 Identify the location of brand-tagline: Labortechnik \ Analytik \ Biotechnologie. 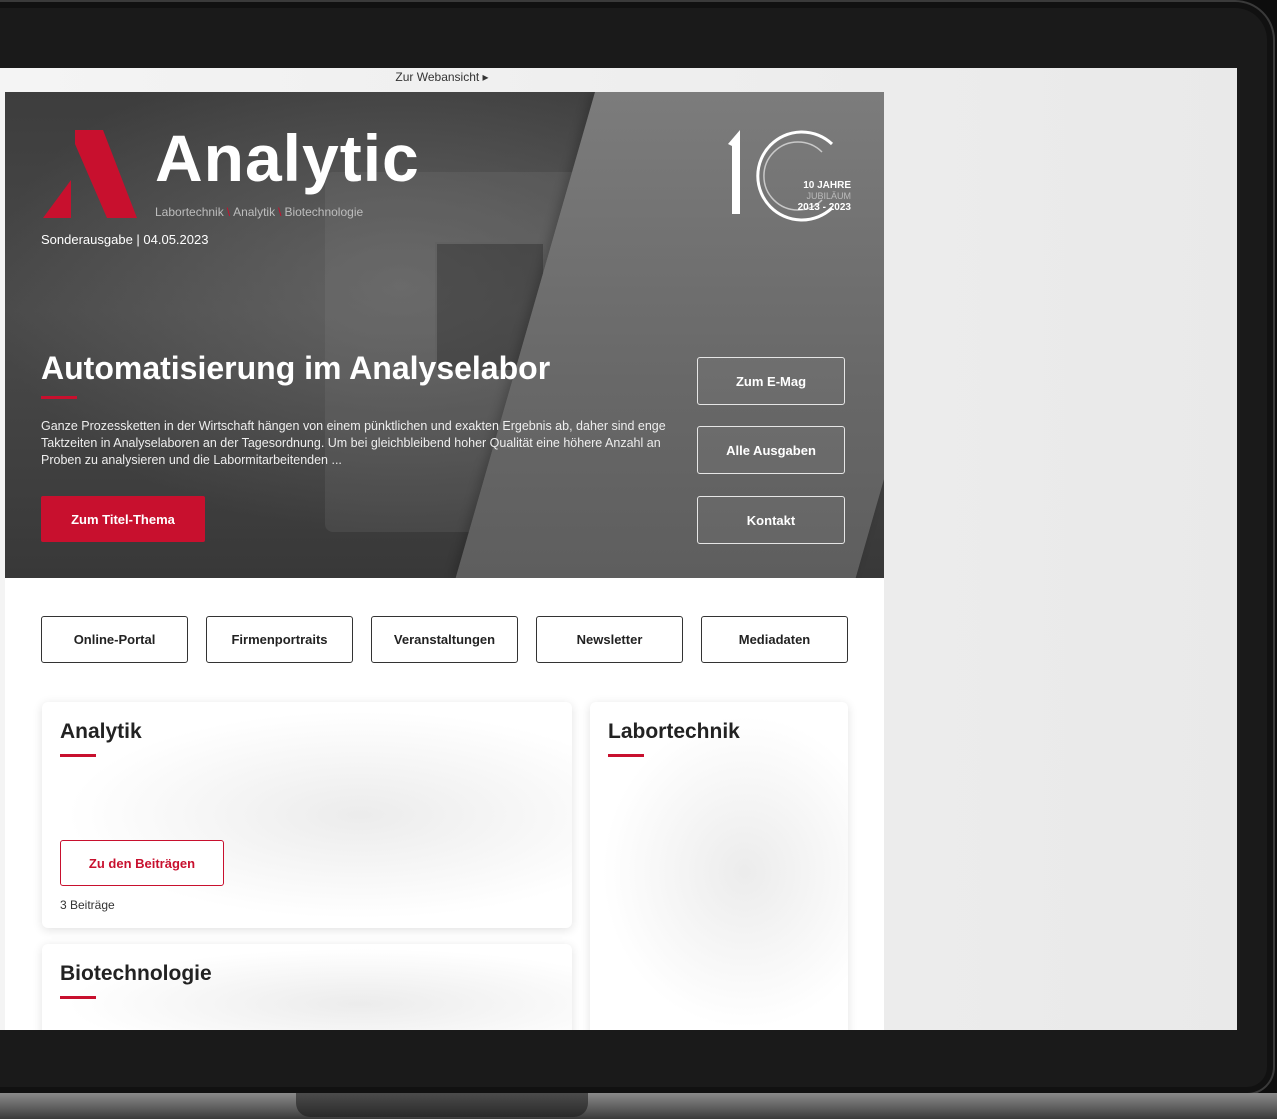
(259, 212).